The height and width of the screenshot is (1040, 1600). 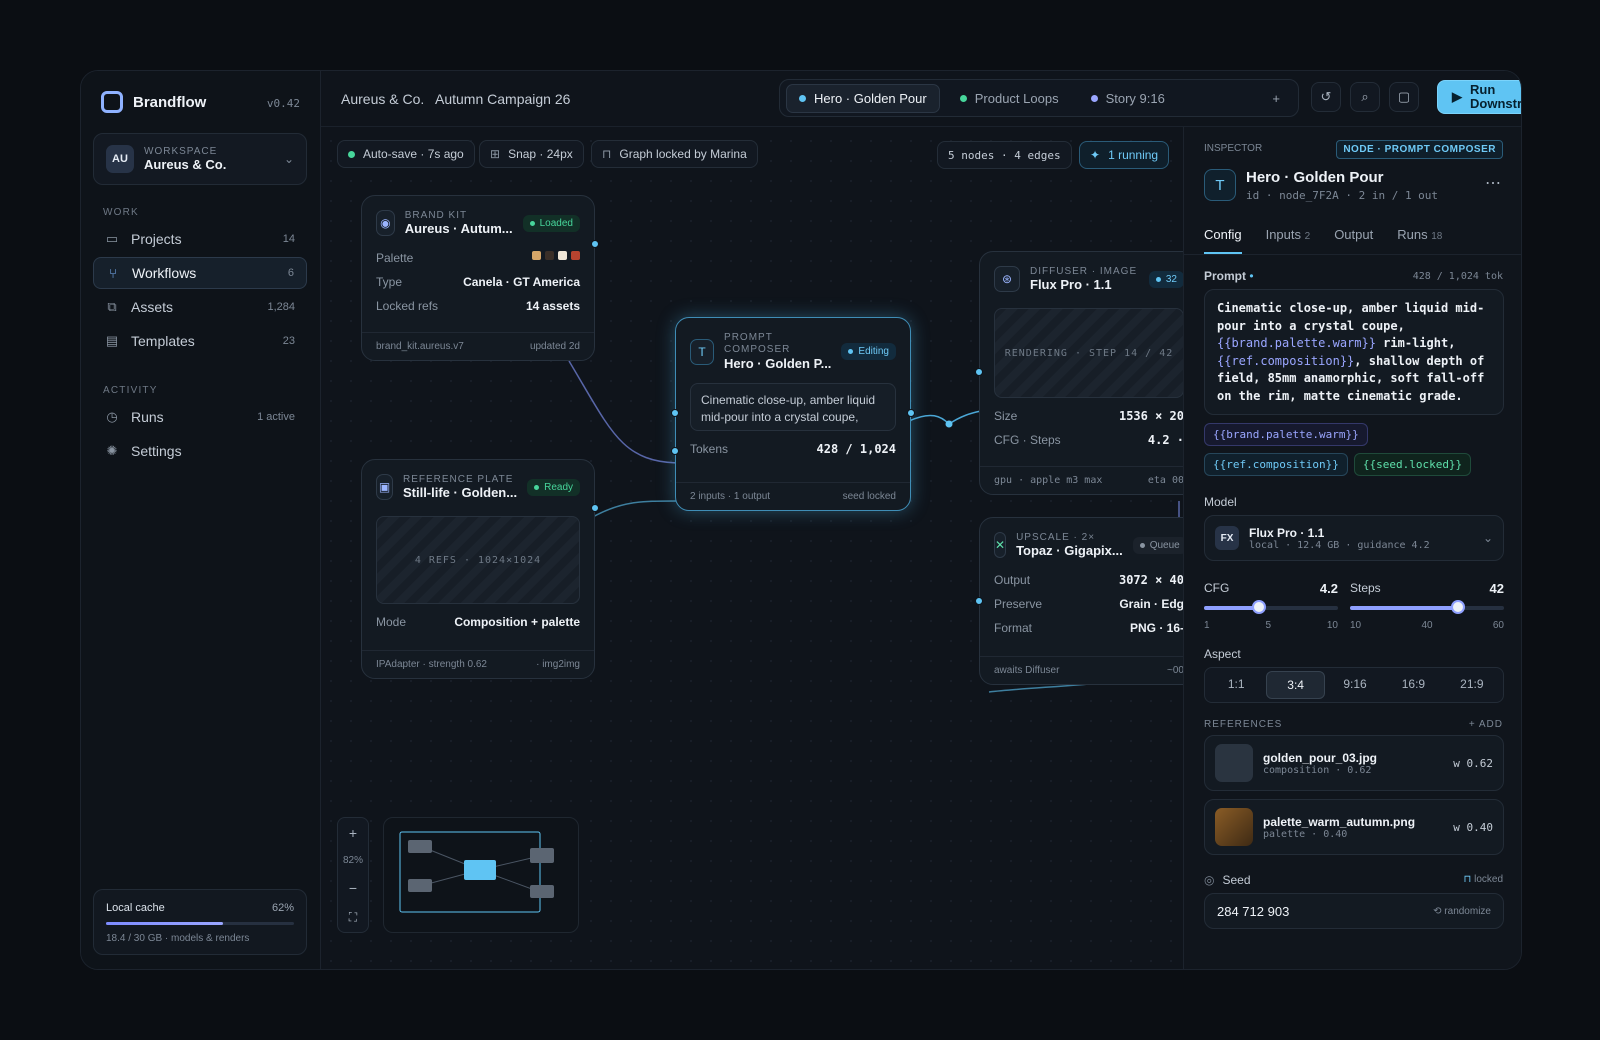 I want to click on zoom-in-button: +, so click(x=353, y=833).